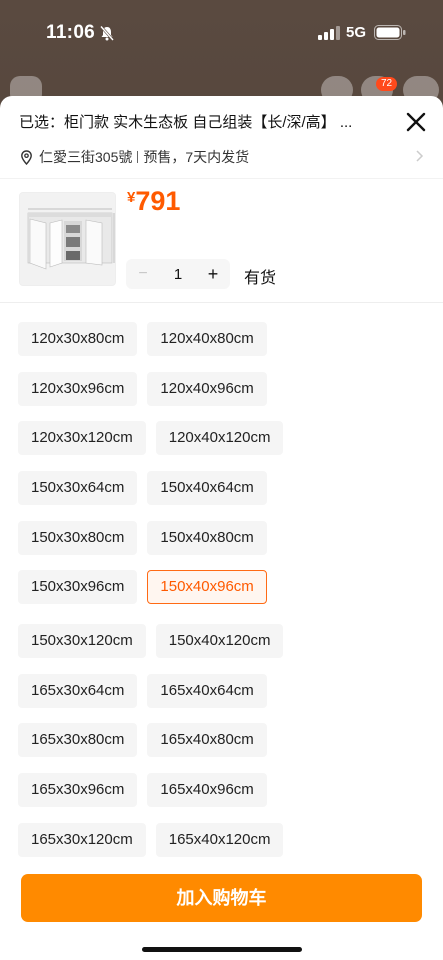 Image resolution: width=443 pixels, height=960 pixels. Describe the element at coordinates (207, 538) in the screenshot. I see `size-option-chip: 150x40x80cm` at that location.